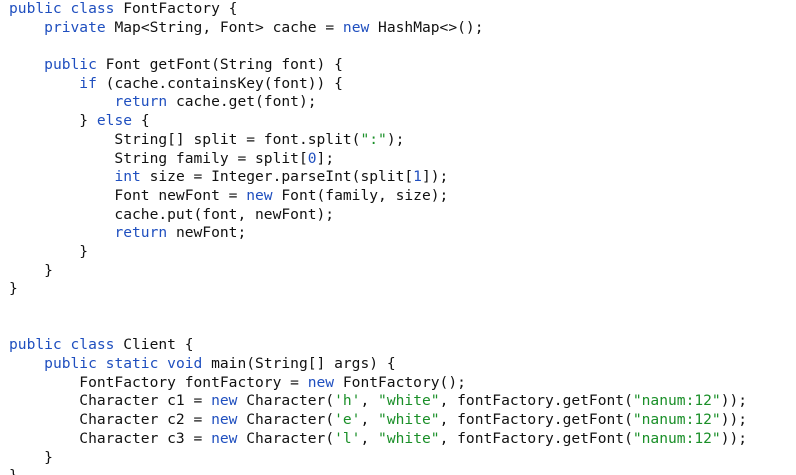 This screenshot has height=475, width=796. What do you see at coordinates (123, 364) in the screenshot?
I see `code-token: public static void` at bounding box center [123, 364].